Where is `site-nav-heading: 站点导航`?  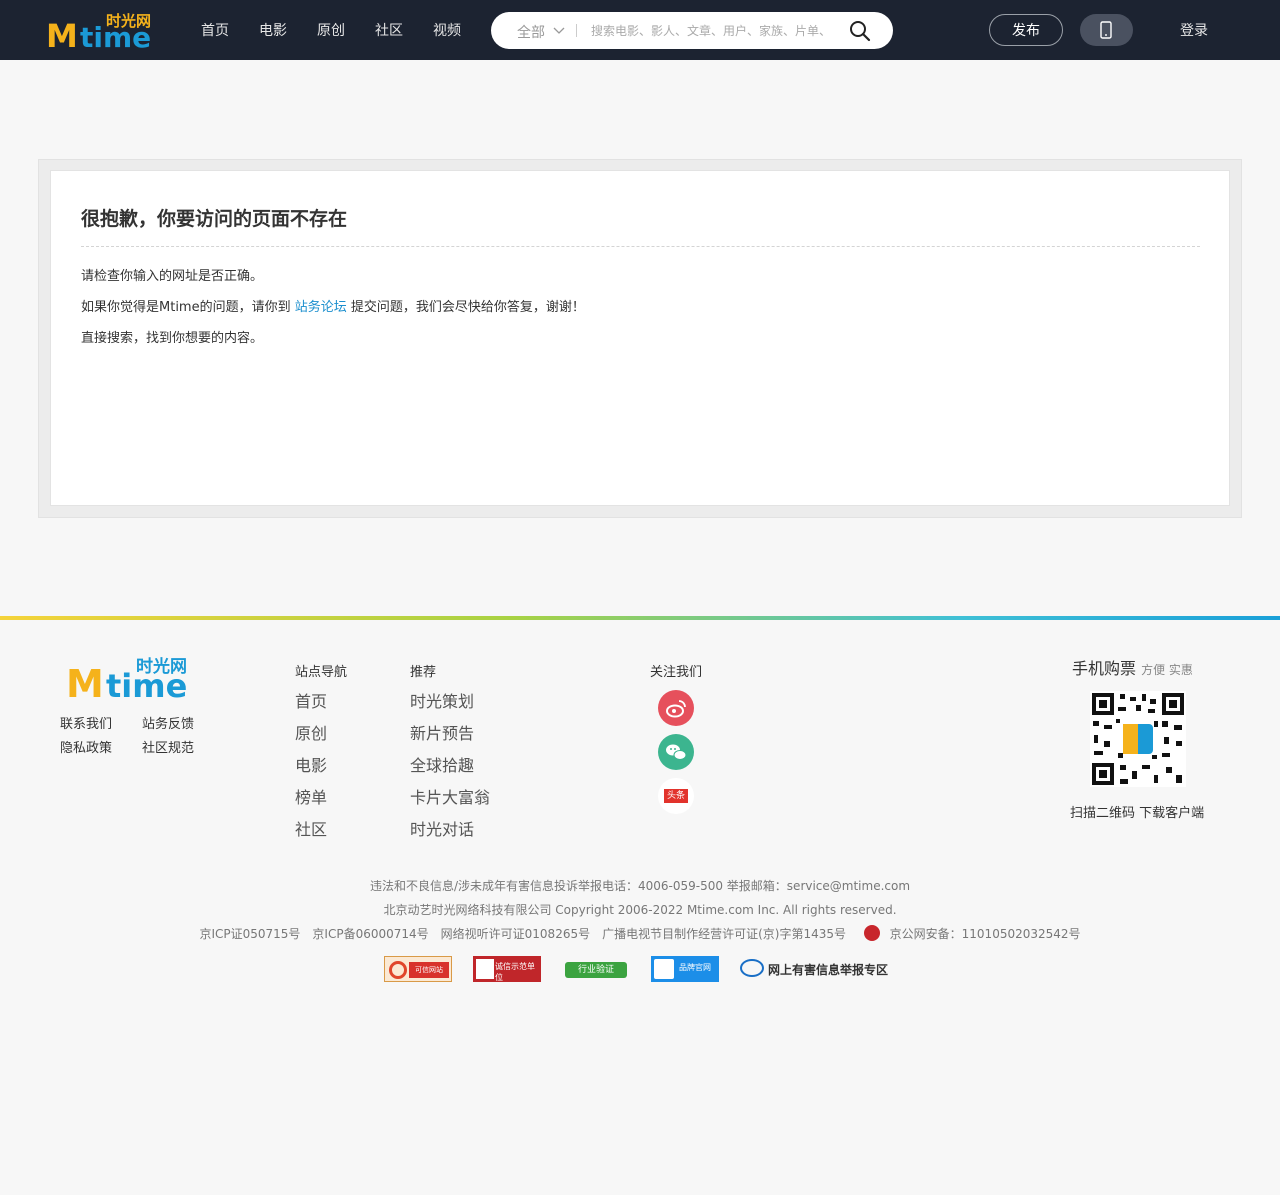 site-nav-heading: 站点导航 is located at coordinates (321, 672).